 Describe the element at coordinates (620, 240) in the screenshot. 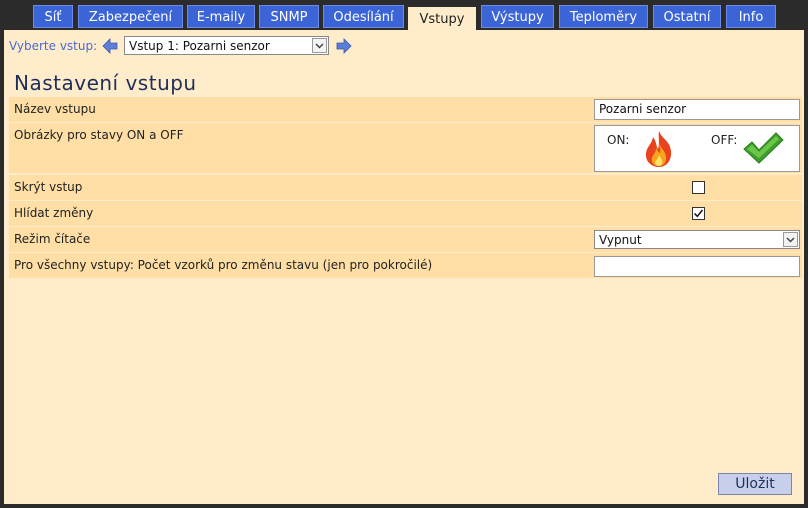

I see `counter-mode-value: Vypnut` at that location.